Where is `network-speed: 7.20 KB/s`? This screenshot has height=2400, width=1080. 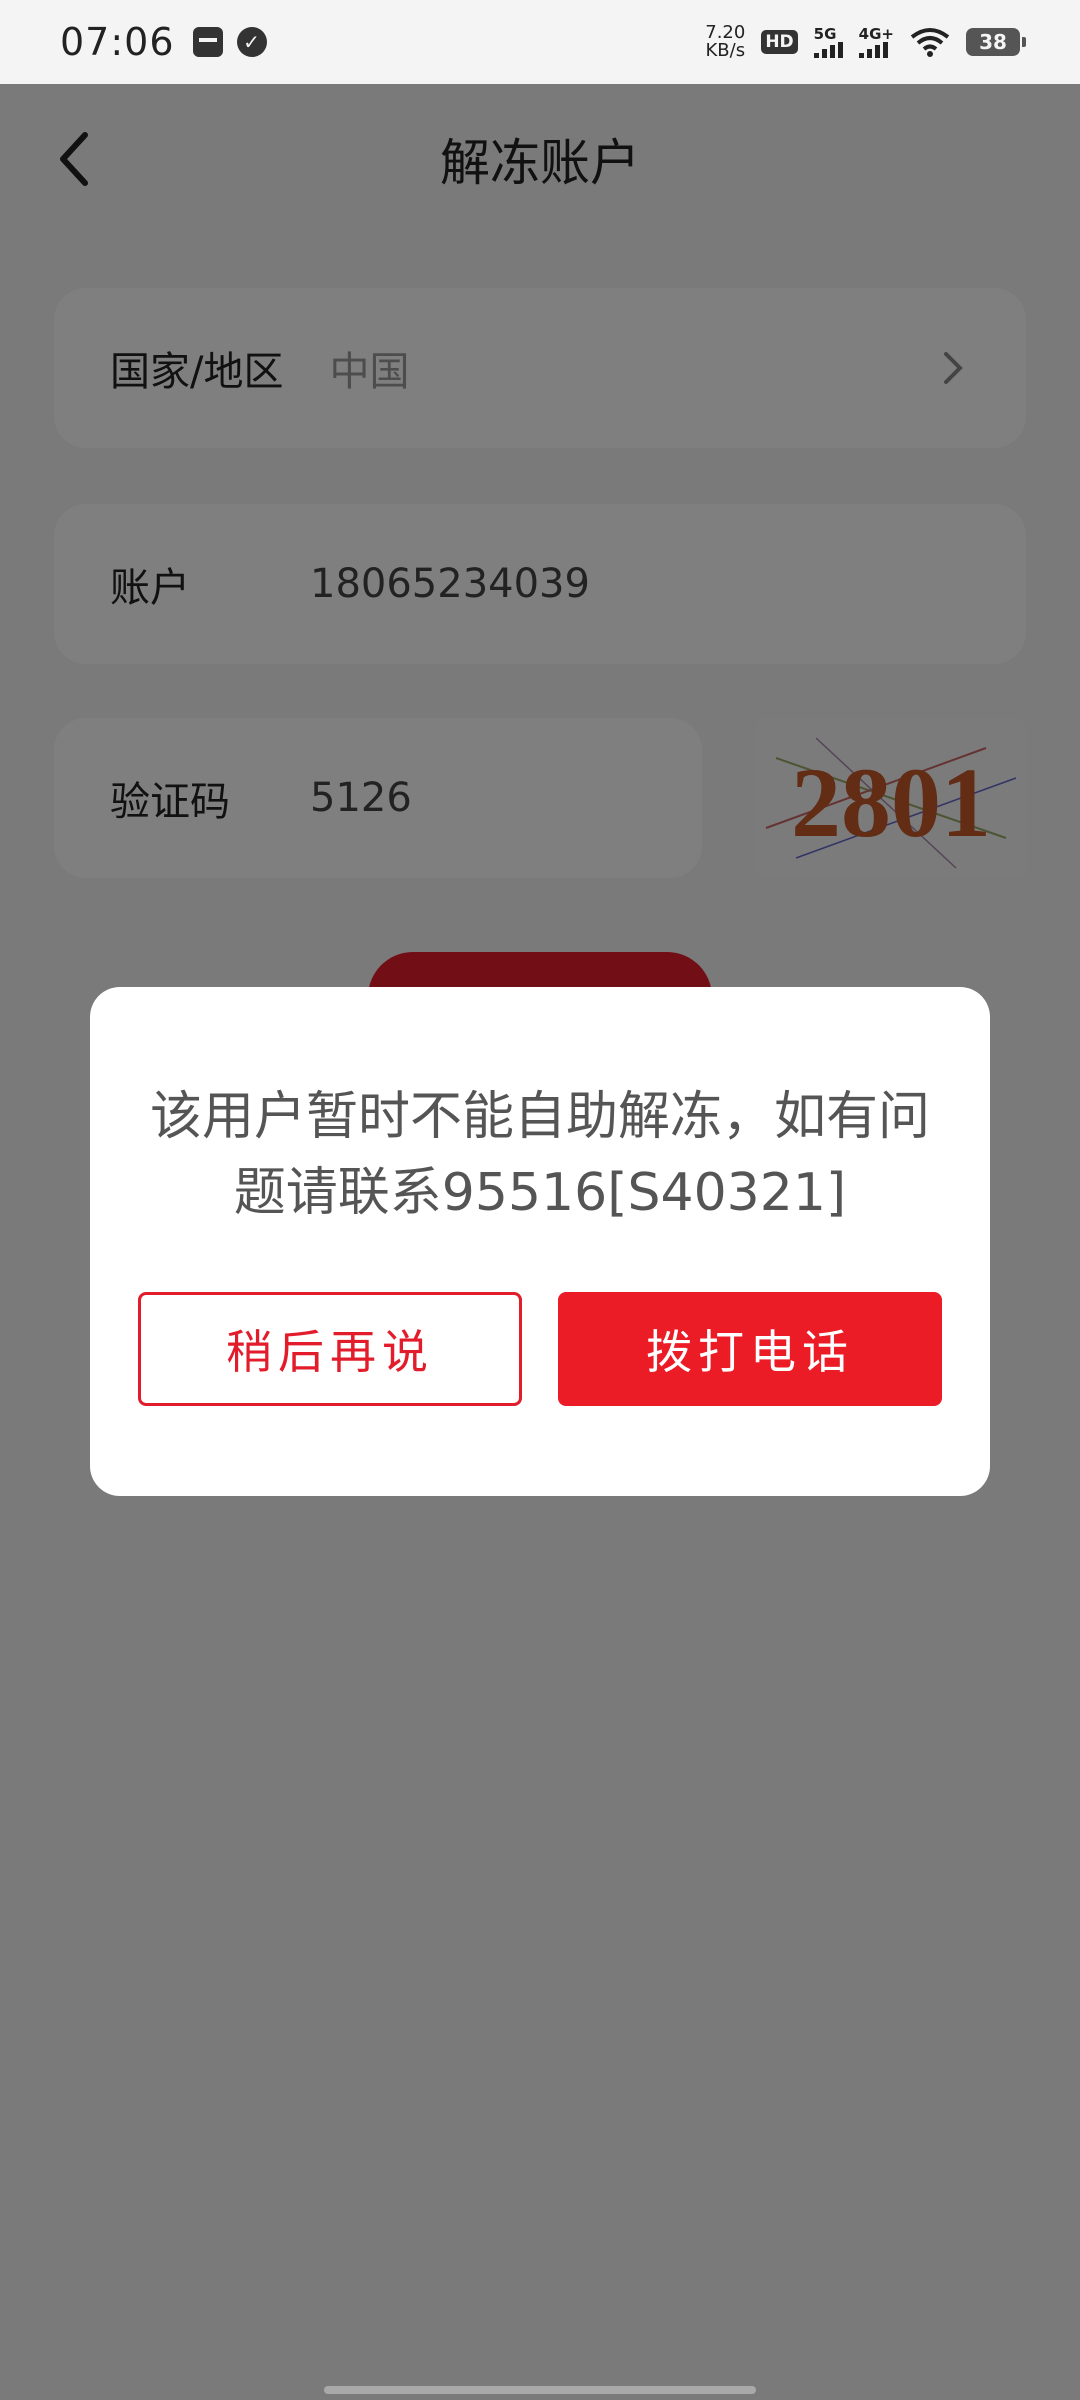 network-speed: 7.20 KB/s is located at coordinates (725, 42).